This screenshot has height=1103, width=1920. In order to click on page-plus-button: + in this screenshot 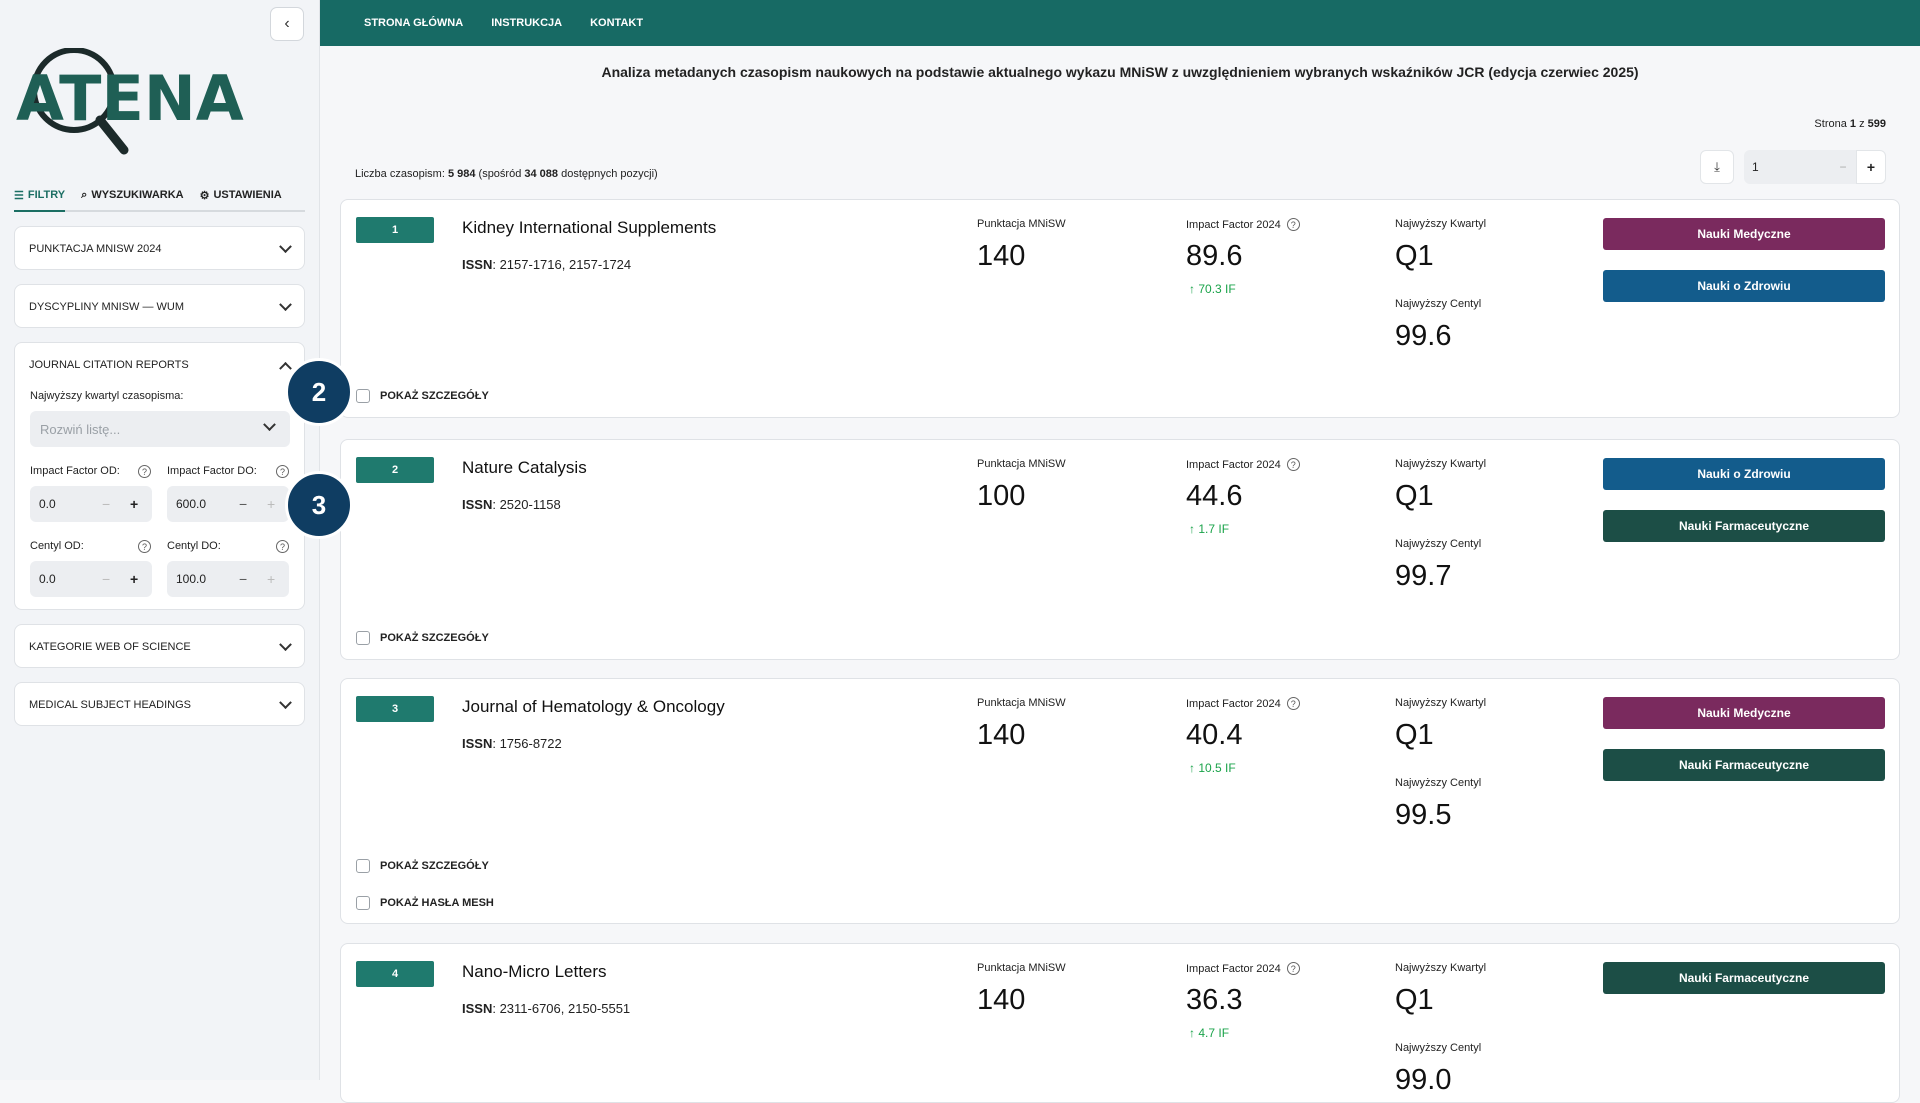, I will do `click(1871, 167)`.